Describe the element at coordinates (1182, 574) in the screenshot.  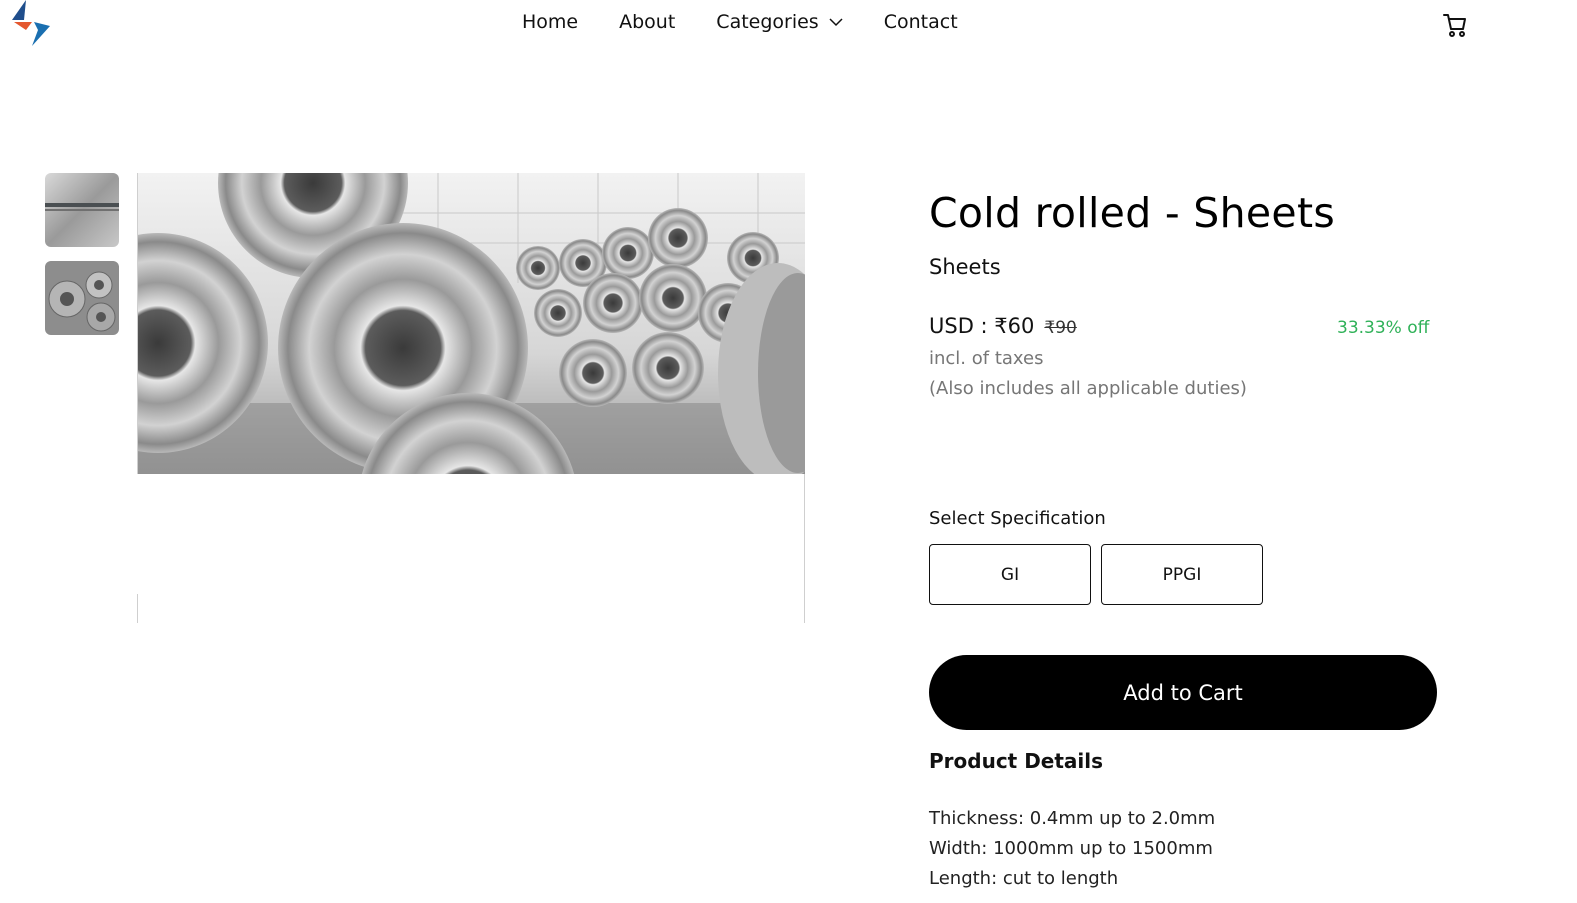
I see `spec-option-ppgi: PPGI` at that location.